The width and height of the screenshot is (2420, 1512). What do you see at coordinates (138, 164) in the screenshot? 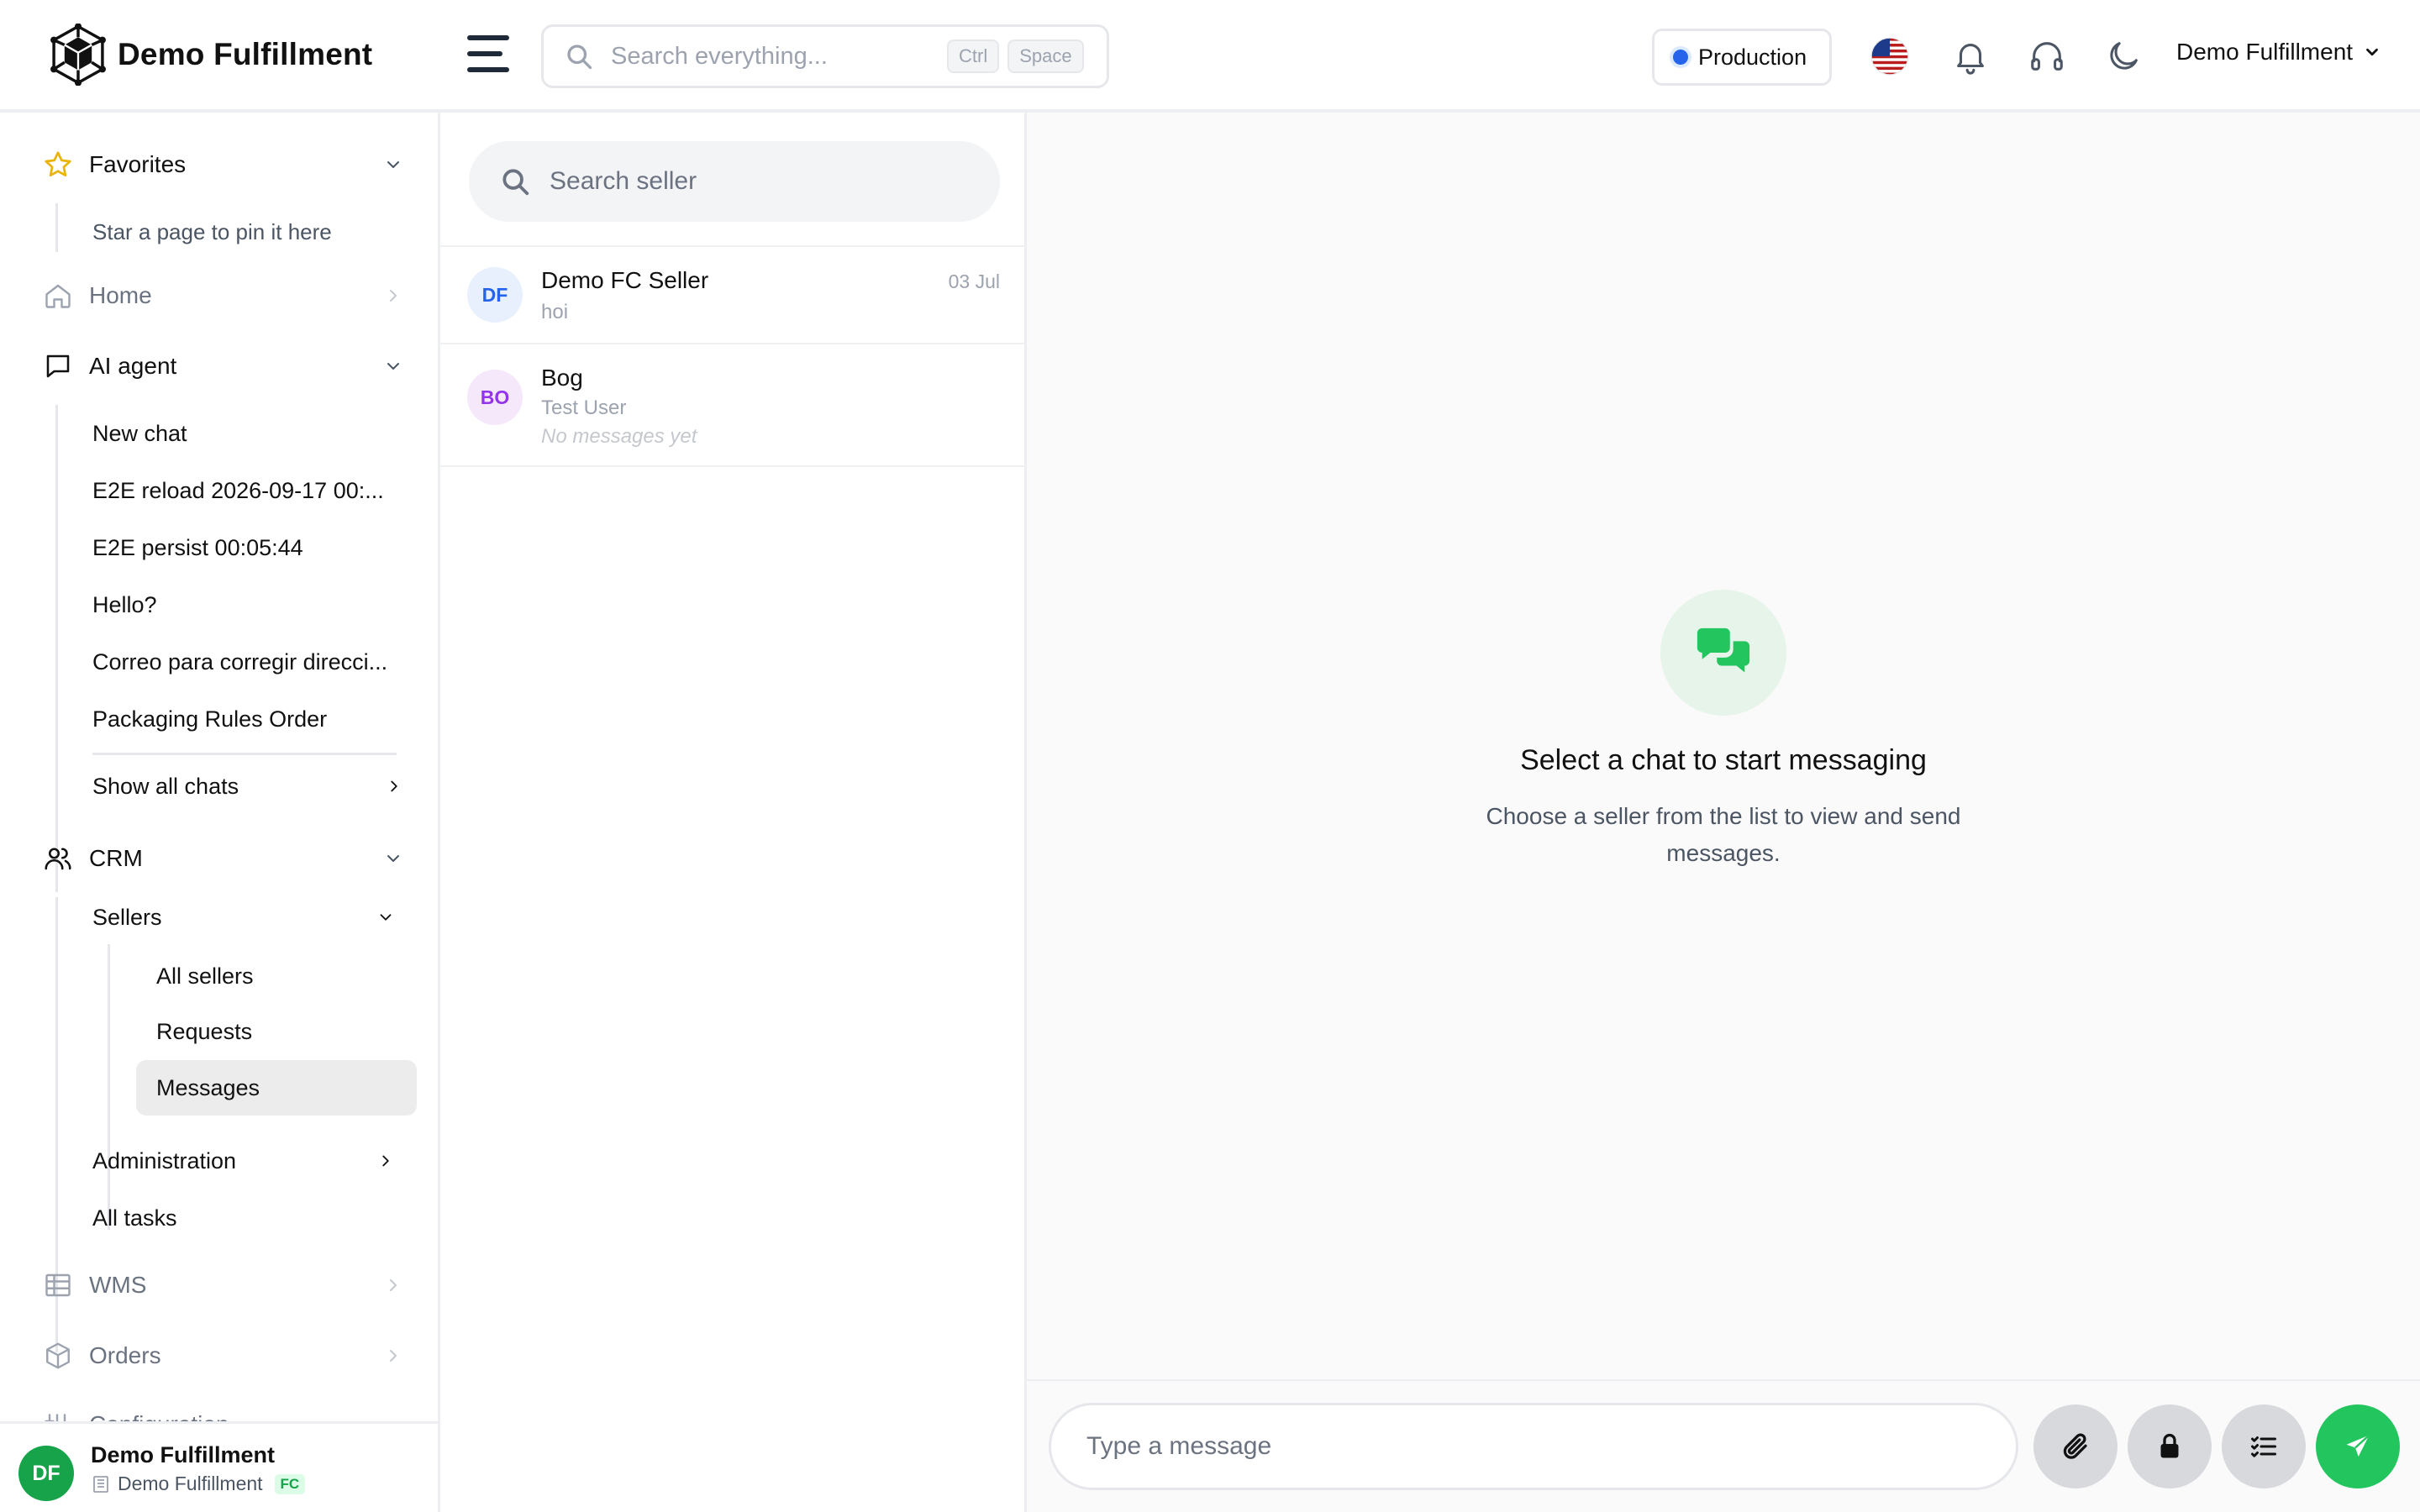
I see `sidebar-item-label: Favorites` at bounding box center [138, 164].